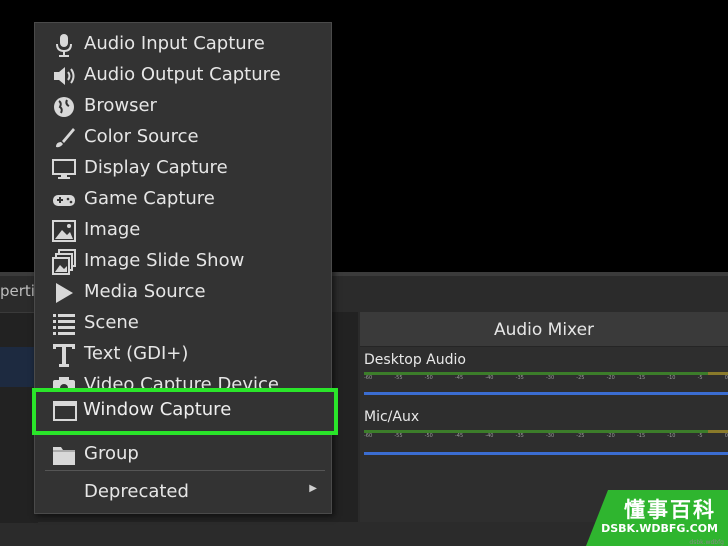 The image size is (728, 546). I want to click on menu-item-color-source: Color Source, so click(183, 137).